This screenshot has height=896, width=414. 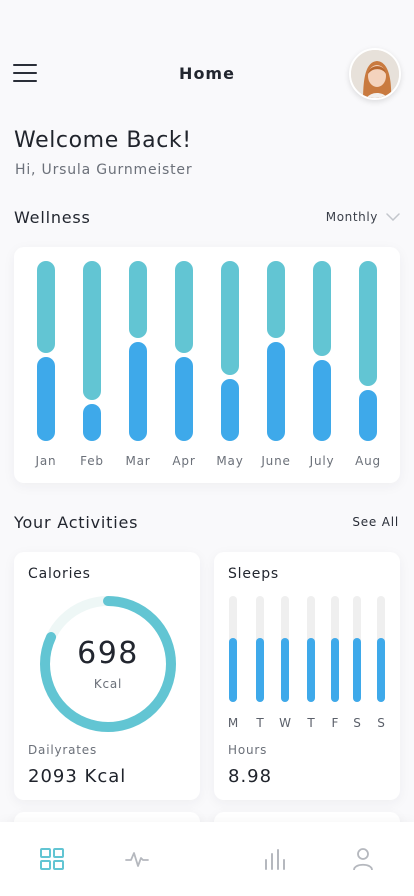 What do you see at coordinates (184, 461) in the screenshot?
I see `wellness-month-label: Apr` at bounding box center [184, 461].